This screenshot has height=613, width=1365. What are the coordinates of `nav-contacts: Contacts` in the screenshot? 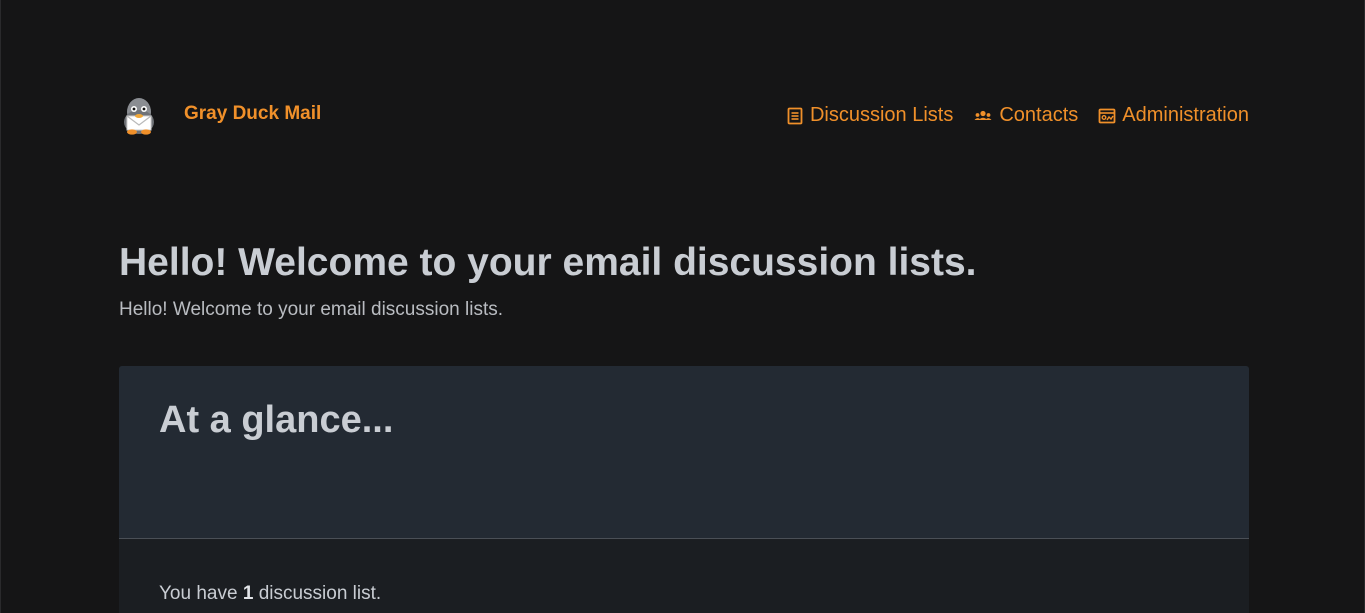 It's located at (1025, 115).